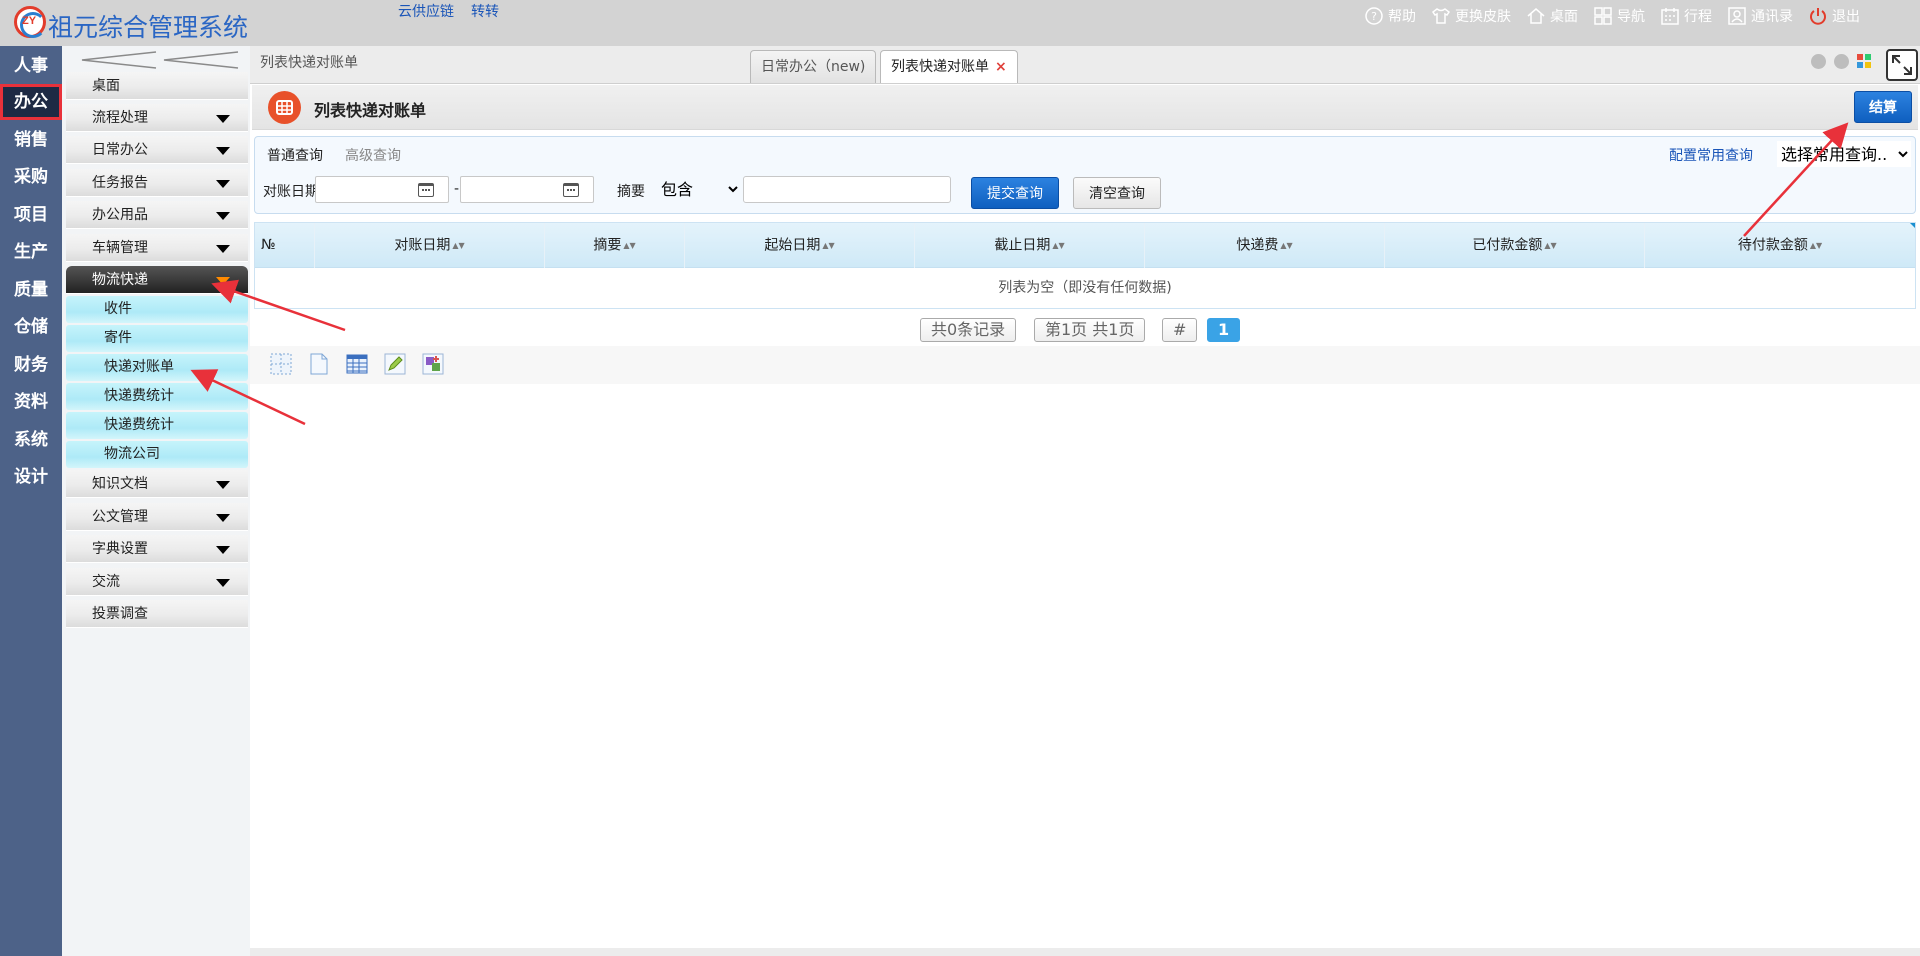  Describe the element at coordinates (1844, 154) in the screenshot. I see `common-query-select: 选择常用查询..` at that location.